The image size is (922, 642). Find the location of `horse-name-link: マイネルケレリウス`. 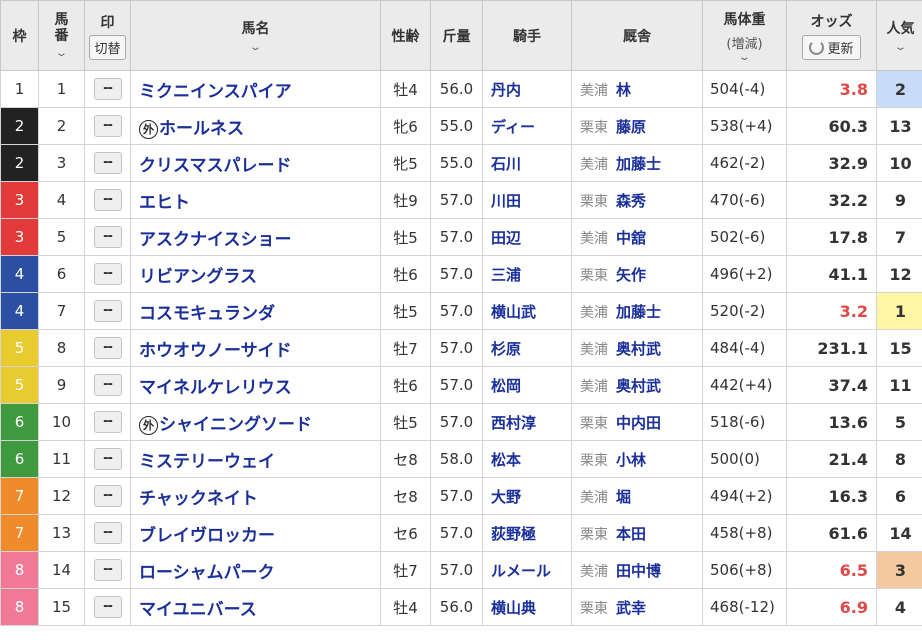

horse-name-link: マイネルケレリウス is located at coordinates (215, 388).